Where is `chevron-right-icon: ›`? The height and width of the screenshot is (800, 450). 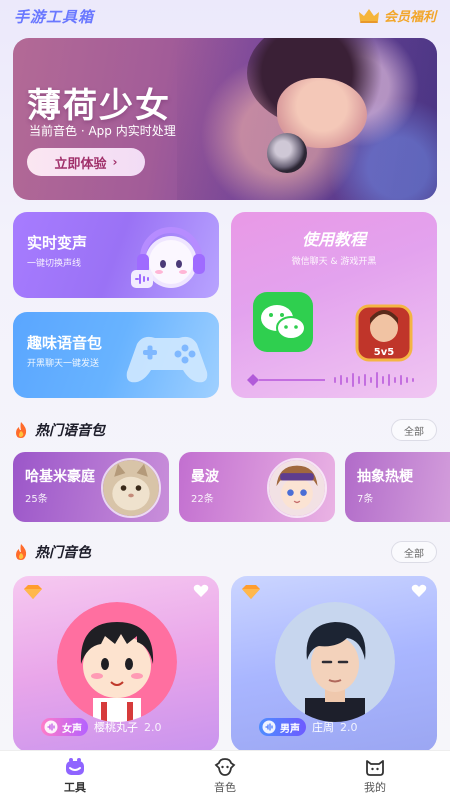 chevron-right-icon: › is located at coordinates (115, 162).